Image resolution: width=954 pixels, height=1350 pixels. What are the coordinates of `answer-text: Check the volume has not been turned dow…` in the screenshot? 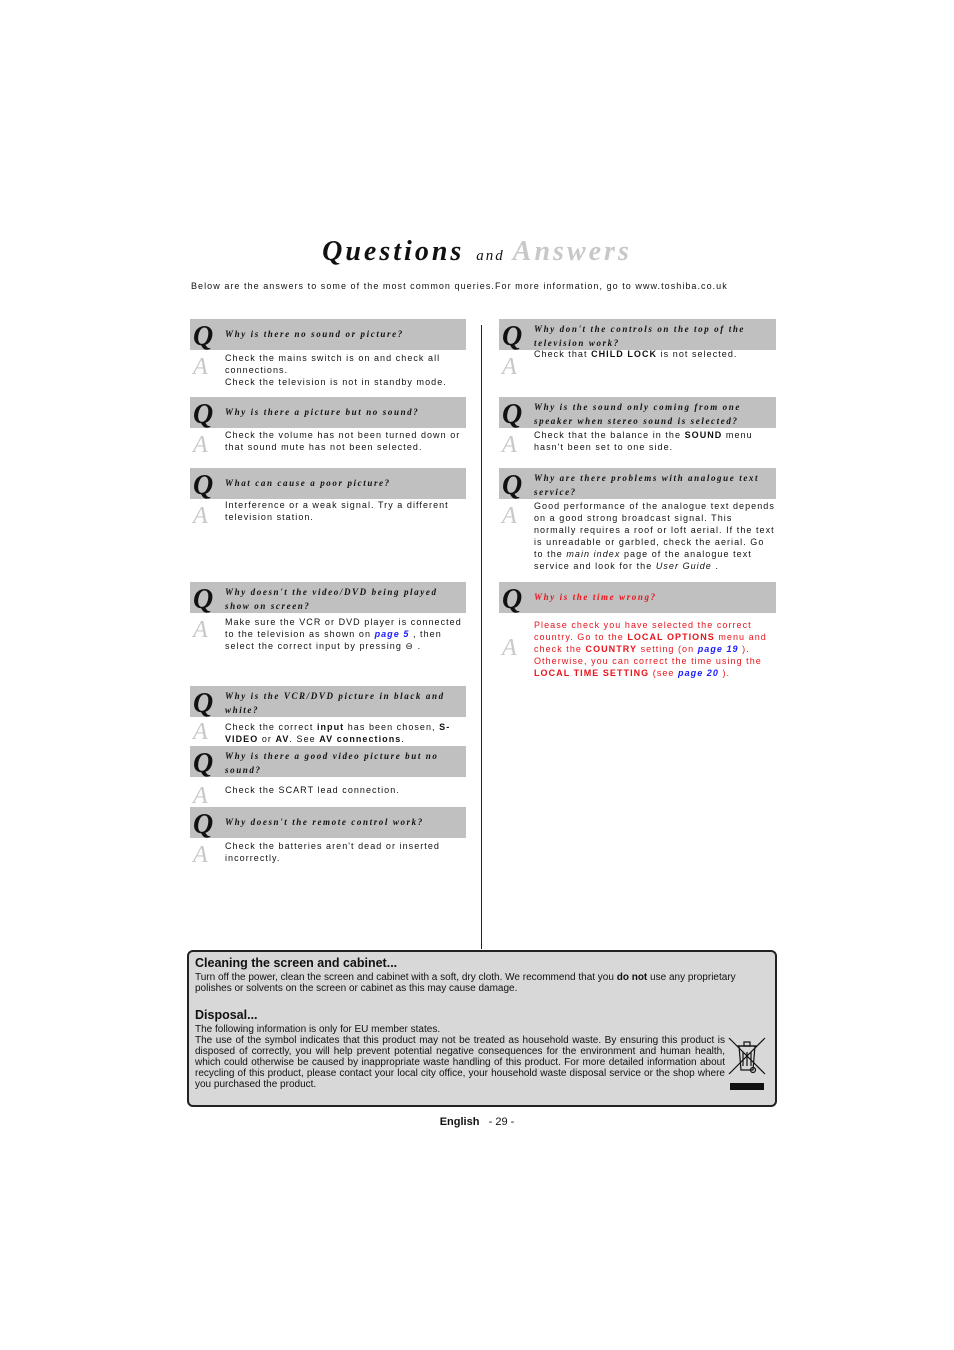 It's located at (345, 441).